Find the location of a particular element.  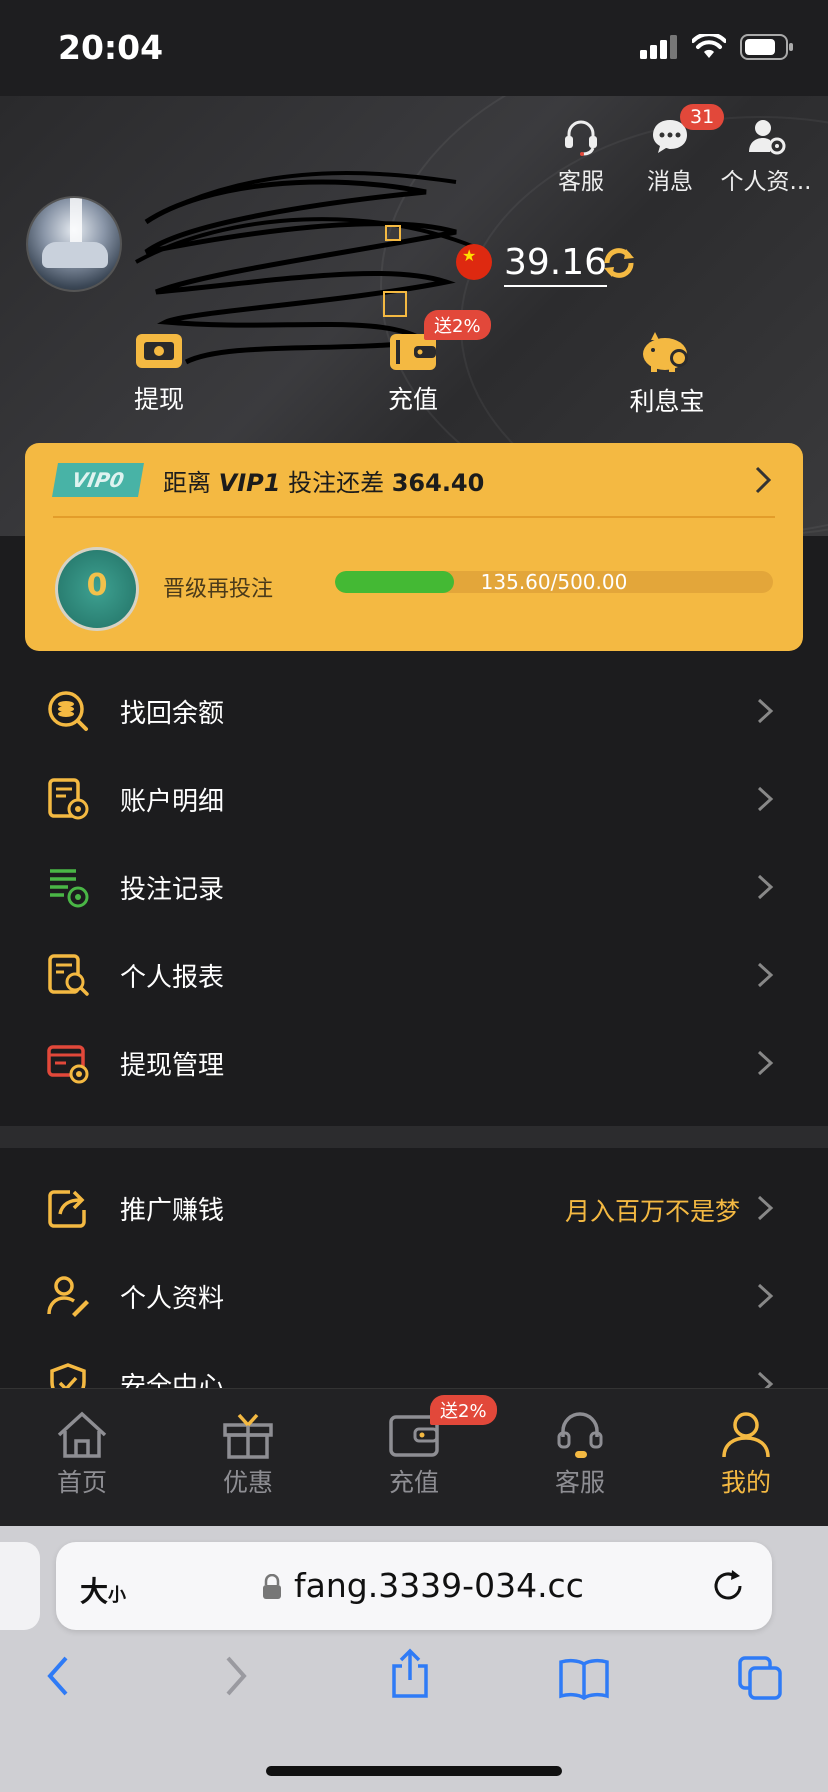

profile-edit-icon is located at coordinates (68, 1296).